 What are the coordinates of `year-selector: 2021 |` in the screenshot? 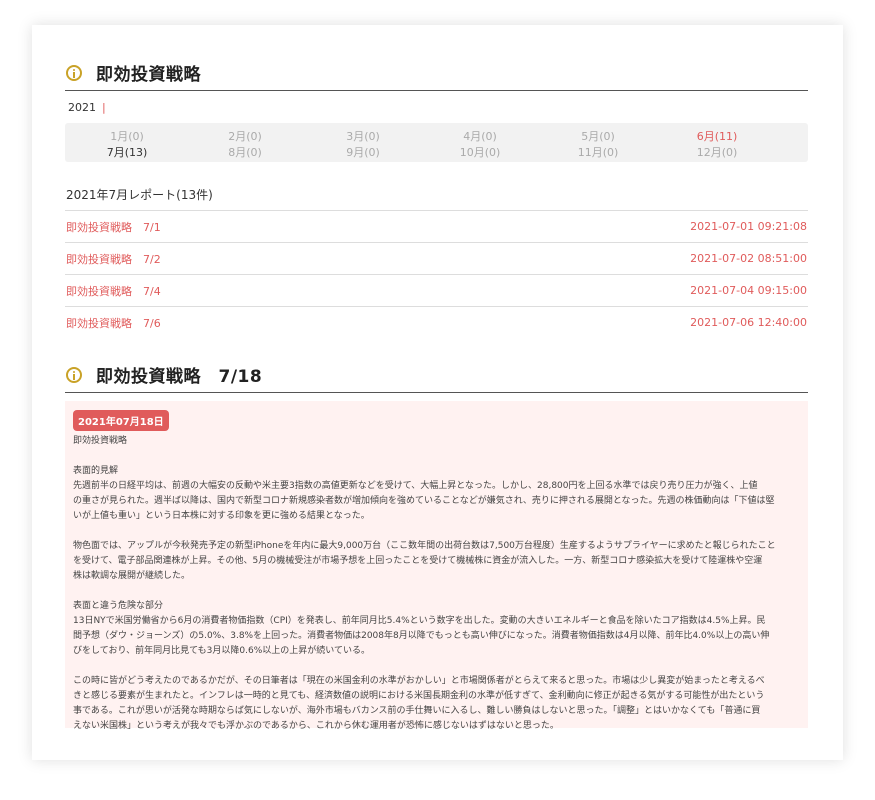 It's located at (87, 107).